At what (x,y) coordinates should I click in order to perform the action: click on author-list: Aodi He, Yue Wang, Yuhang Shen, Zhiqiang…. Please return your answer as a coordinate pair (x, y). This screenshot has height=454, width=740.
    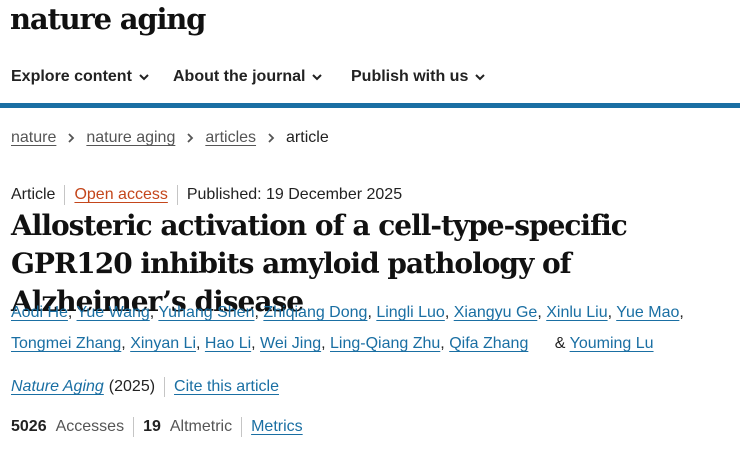
    Looking at the image, I should click on (347, 328).